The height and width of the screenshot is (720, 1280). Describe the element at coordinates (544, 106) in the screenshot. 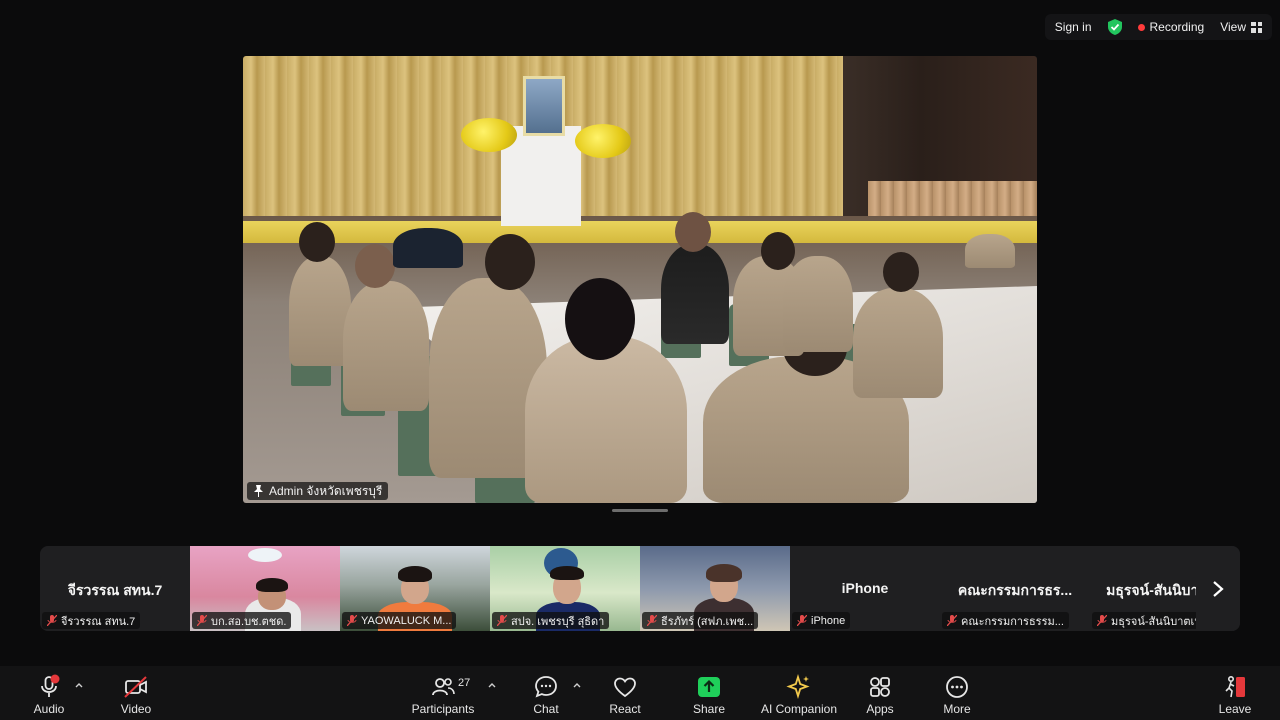

I see `video-portrait` at that location.